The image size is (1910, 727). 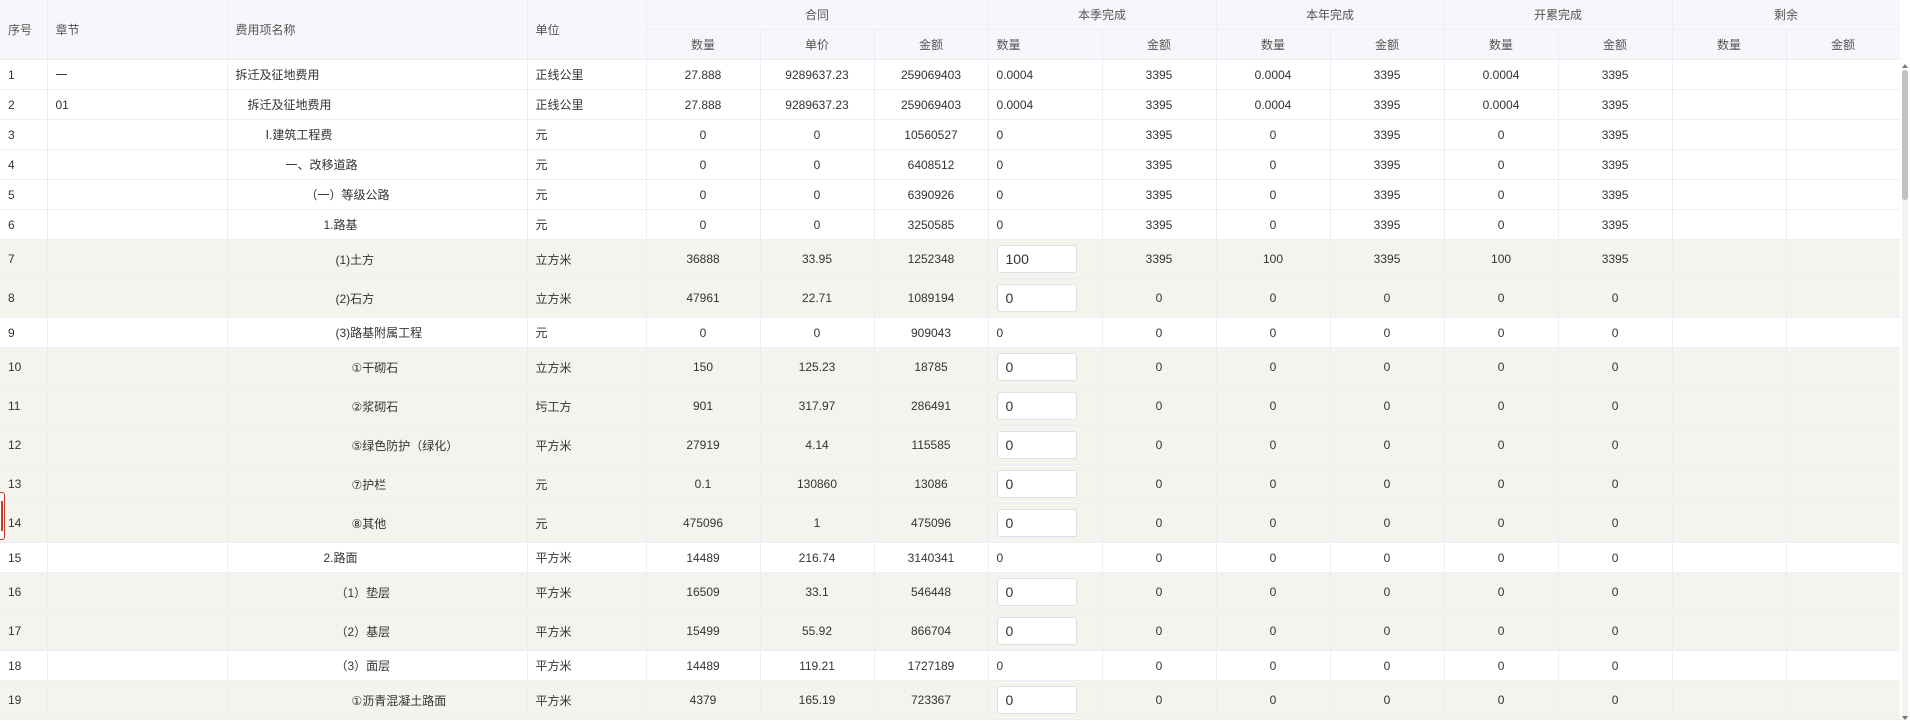 I want to click on cell-total-qty: 0.0004, so click(x=1501, y=104).